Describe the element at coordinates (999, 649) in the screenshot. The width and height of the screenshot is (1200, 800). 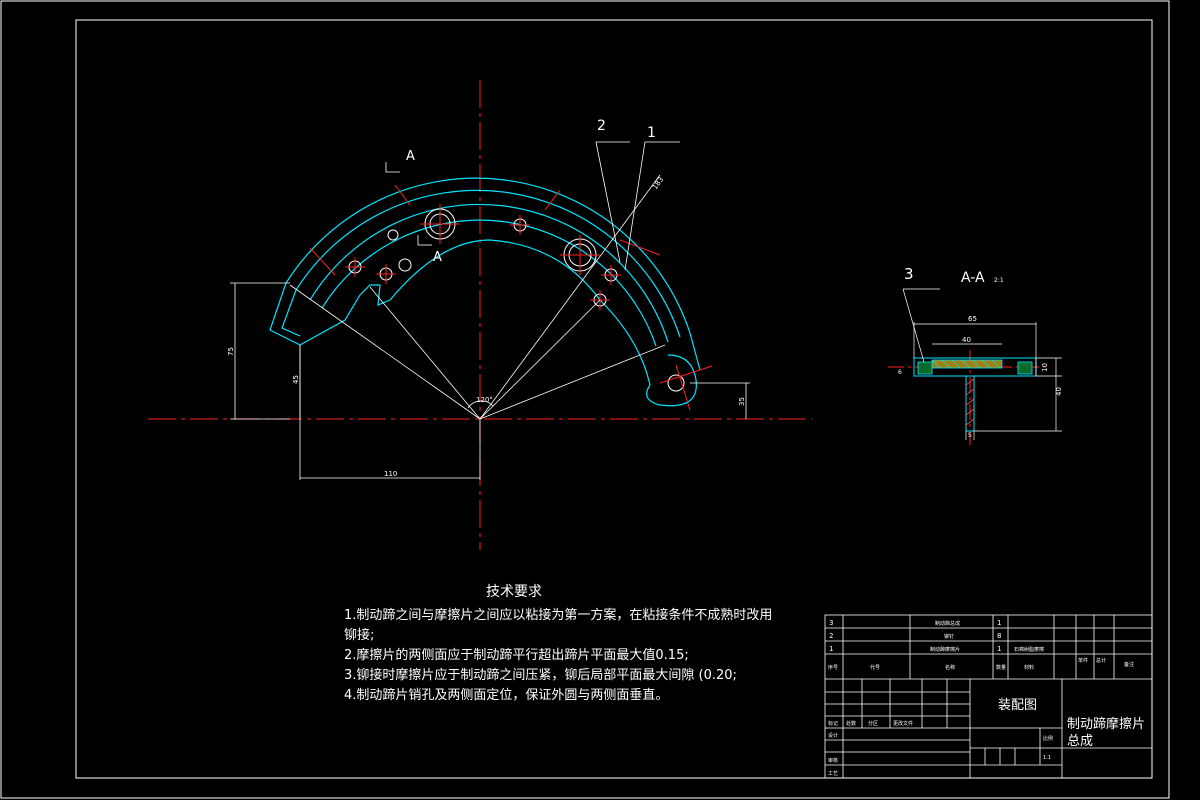
I see `part-row-1-qty: 1` at that location.